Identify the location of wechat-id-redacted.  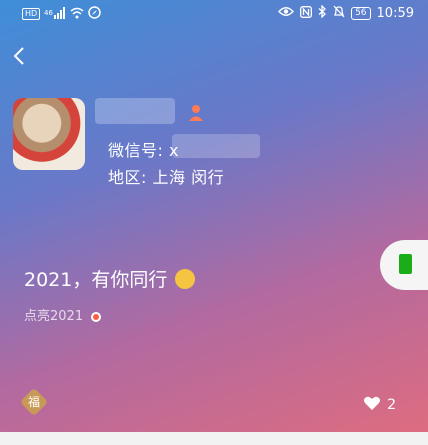
(216, 146).